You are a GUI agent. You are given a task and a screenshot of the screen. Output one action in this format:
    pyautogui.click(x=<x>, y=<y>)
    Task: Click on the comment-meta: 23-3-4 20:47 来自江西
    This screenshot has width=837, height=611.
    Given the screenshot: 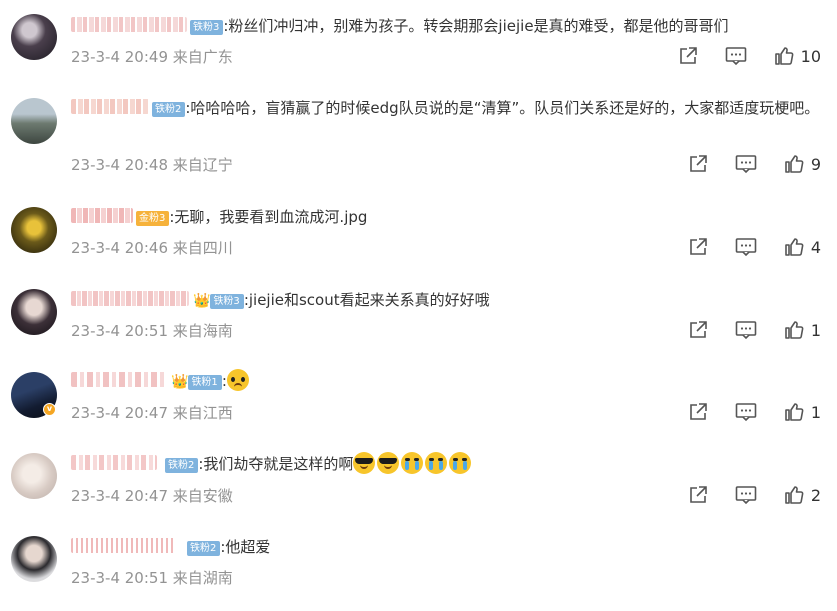 What is the action you would take?
    pyautogui.click(x=152, y=412)
    